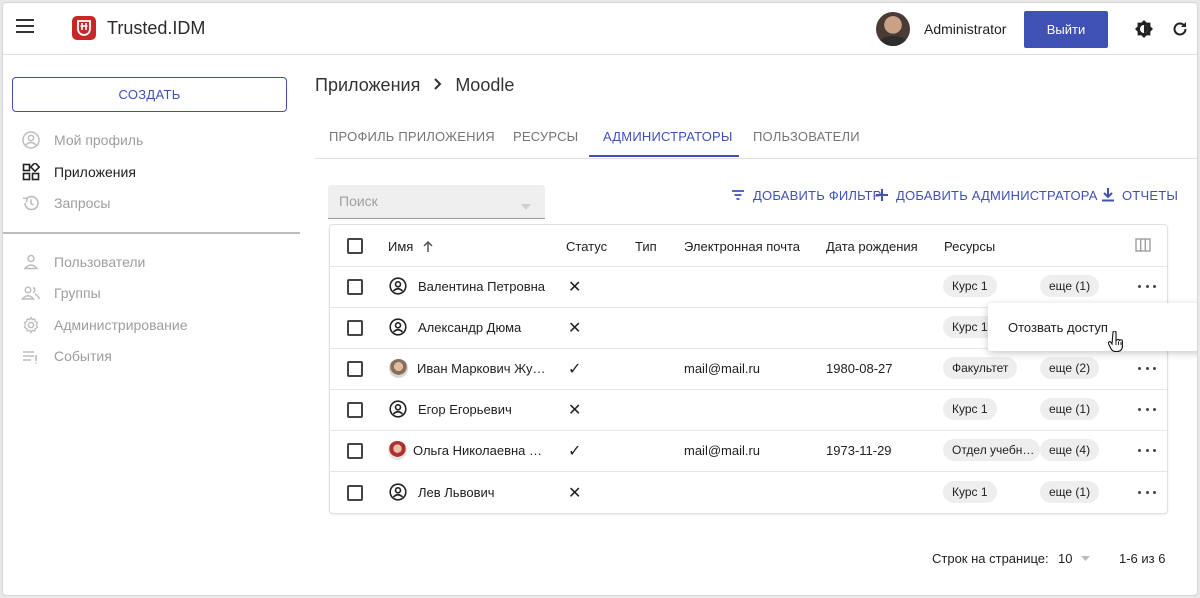  What do you see at coordinates (545, 136) in the screenshot?
I see `tab-resources: РЕСУРСЫ` at bounding box center [545, 136].